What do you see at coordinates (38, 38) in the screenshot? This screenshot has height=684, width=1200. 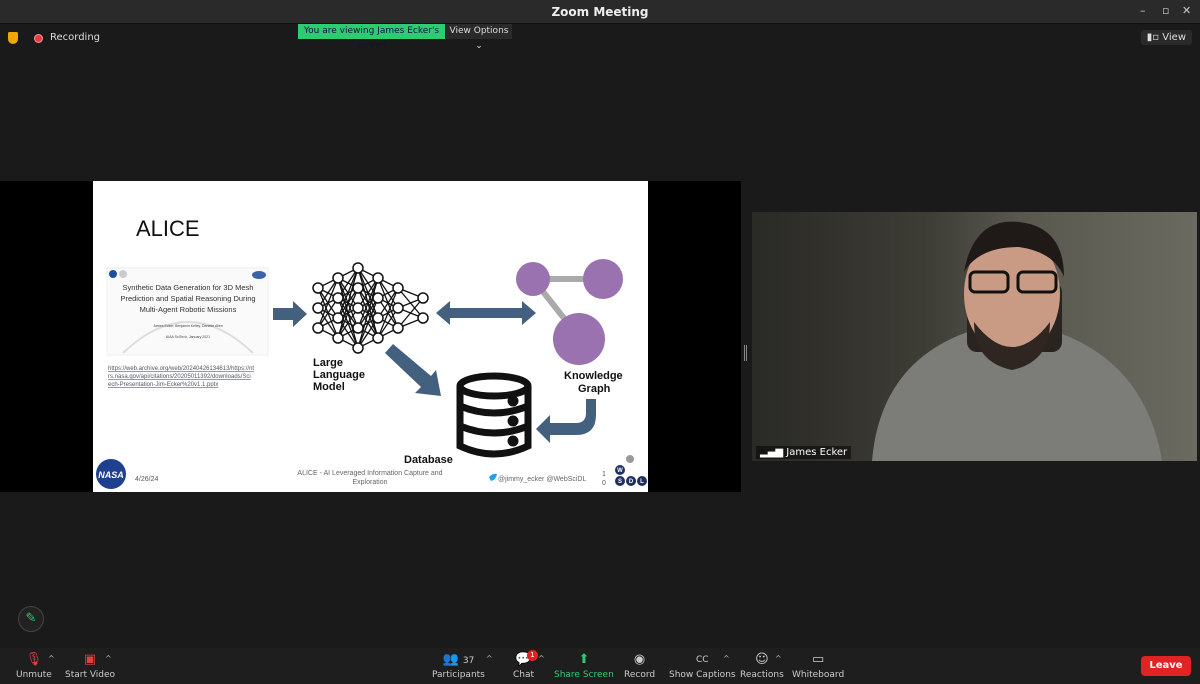 I see `recording-icon` at bounding box center [38, 38].